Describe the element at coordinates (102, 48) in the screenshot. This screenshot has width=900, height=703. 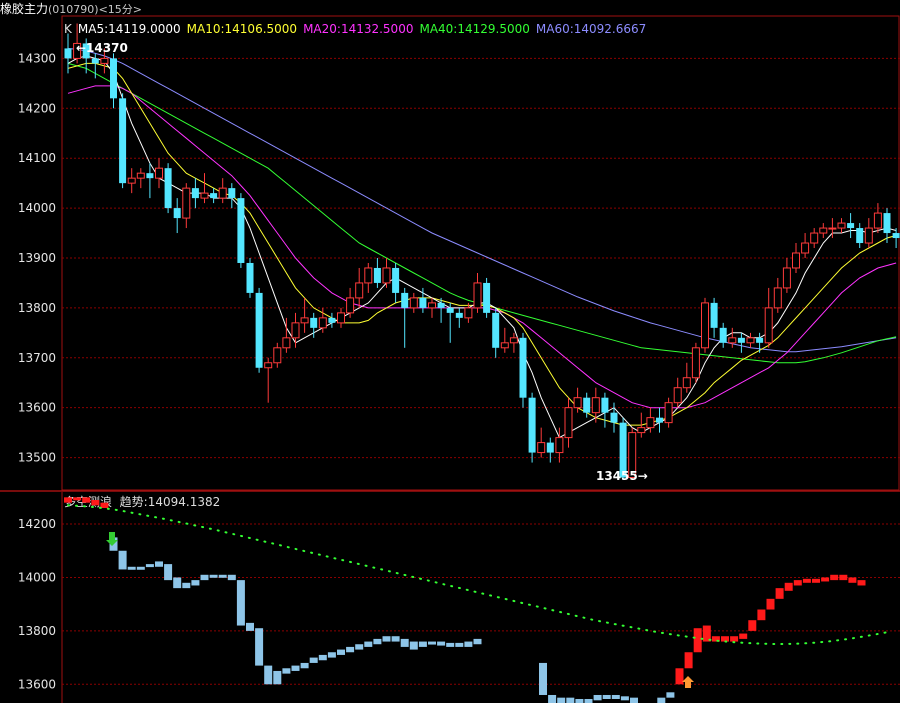
I see `high-price-annotation: ←14370` at that location.